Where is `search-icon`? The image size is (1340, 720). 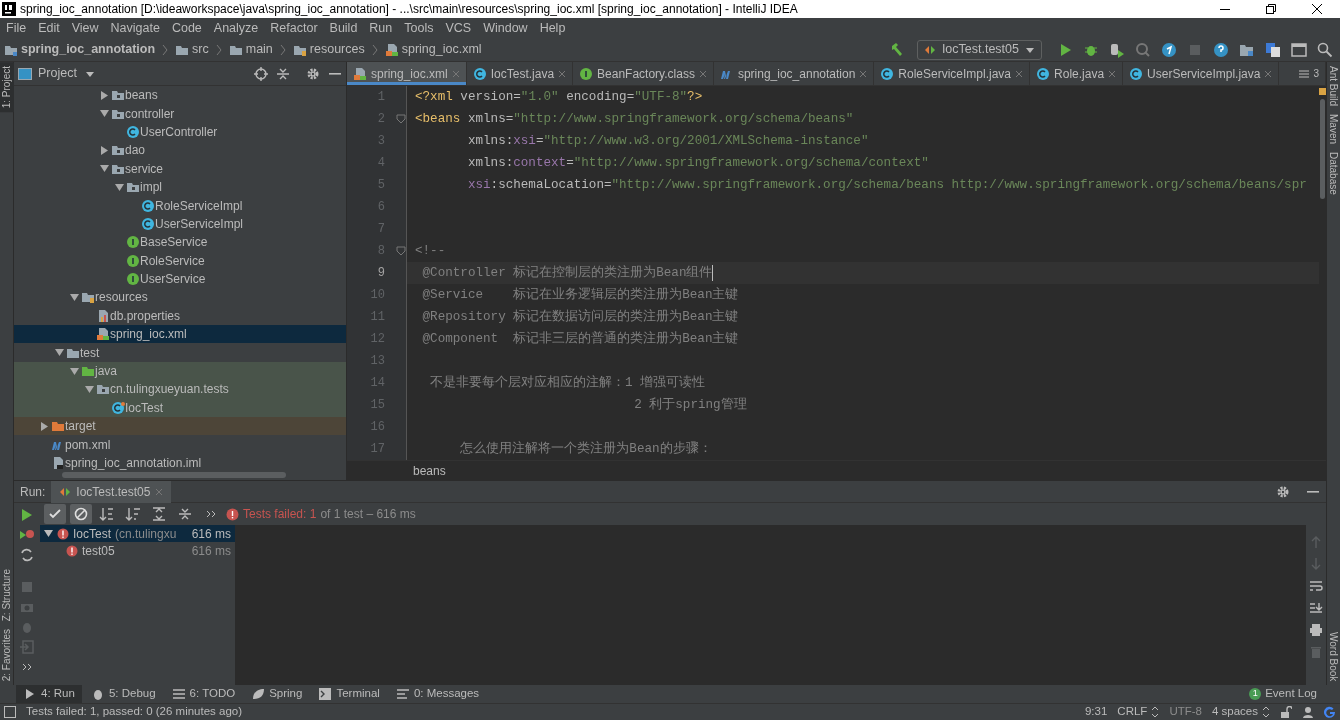
search-icon is located at coordinates (1325, 49).